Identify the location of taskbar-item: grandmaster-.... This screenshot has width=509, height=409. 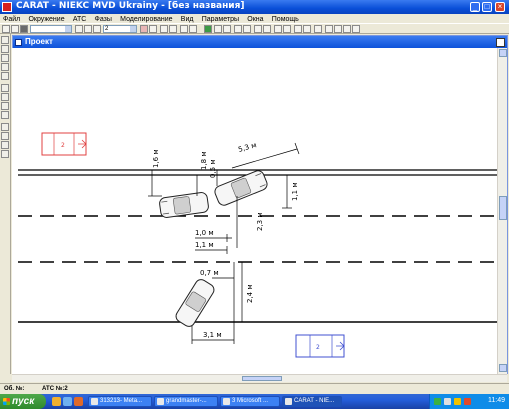
(186, 401).